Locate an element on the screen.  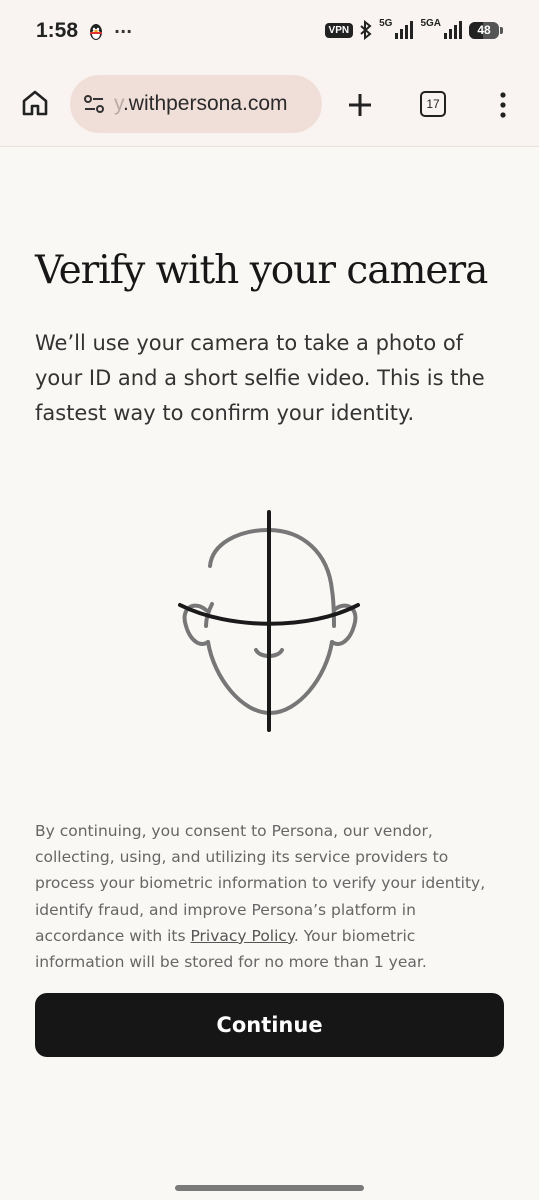
status-left-icons: ··· is located at coordinates (110, 31).